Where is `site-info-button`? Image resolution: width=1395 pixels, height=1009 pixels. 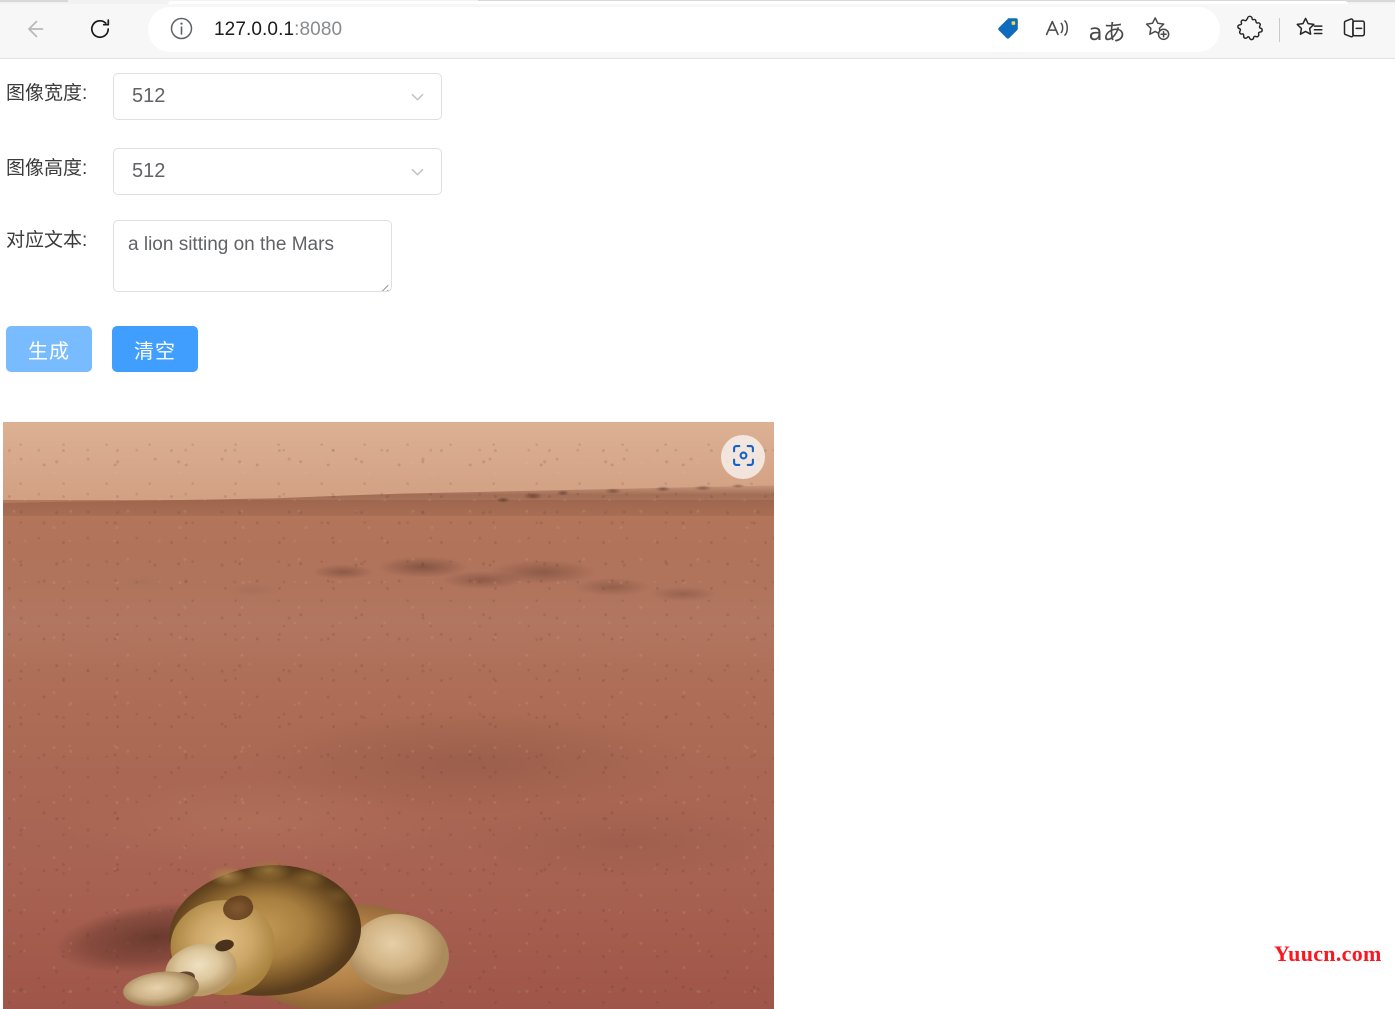
site-info-button is located at coordinates (181, 30).